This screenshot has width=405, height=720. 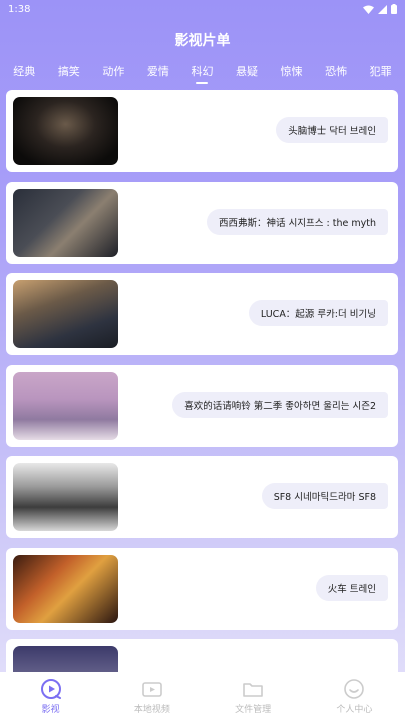 I want to click on tab-mystery: 悬疑, so click(x=247, y=71).